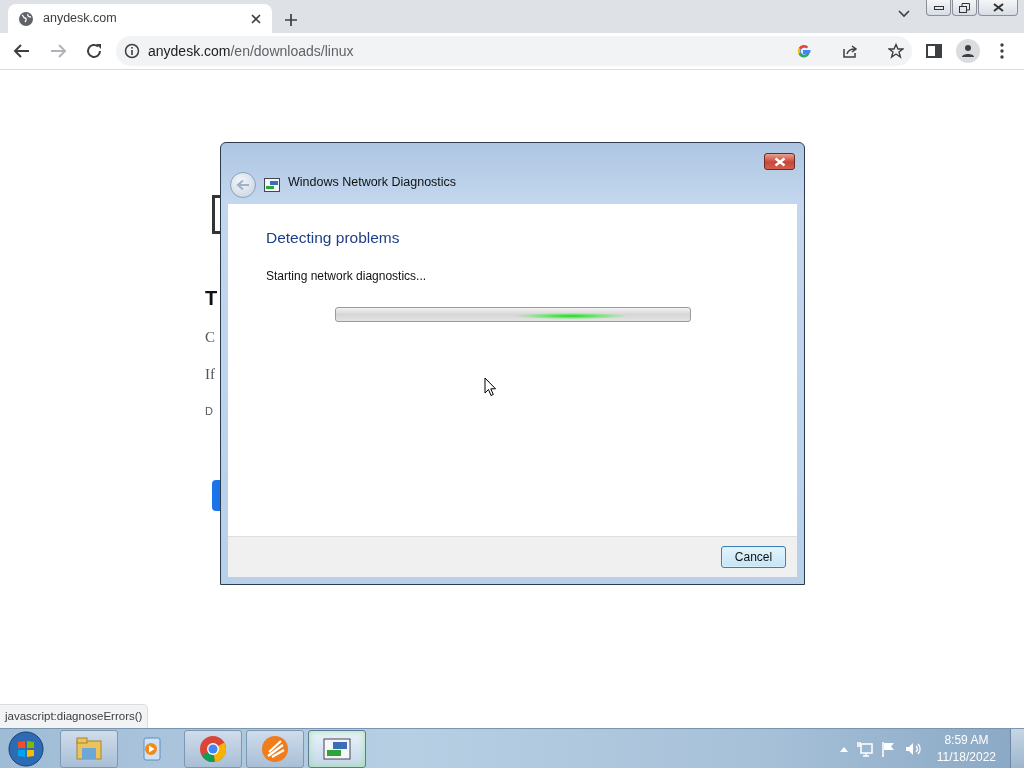  Describe the element at coordinates (210, 374) in the screenshot. I see `text-fragment: If` at that location.